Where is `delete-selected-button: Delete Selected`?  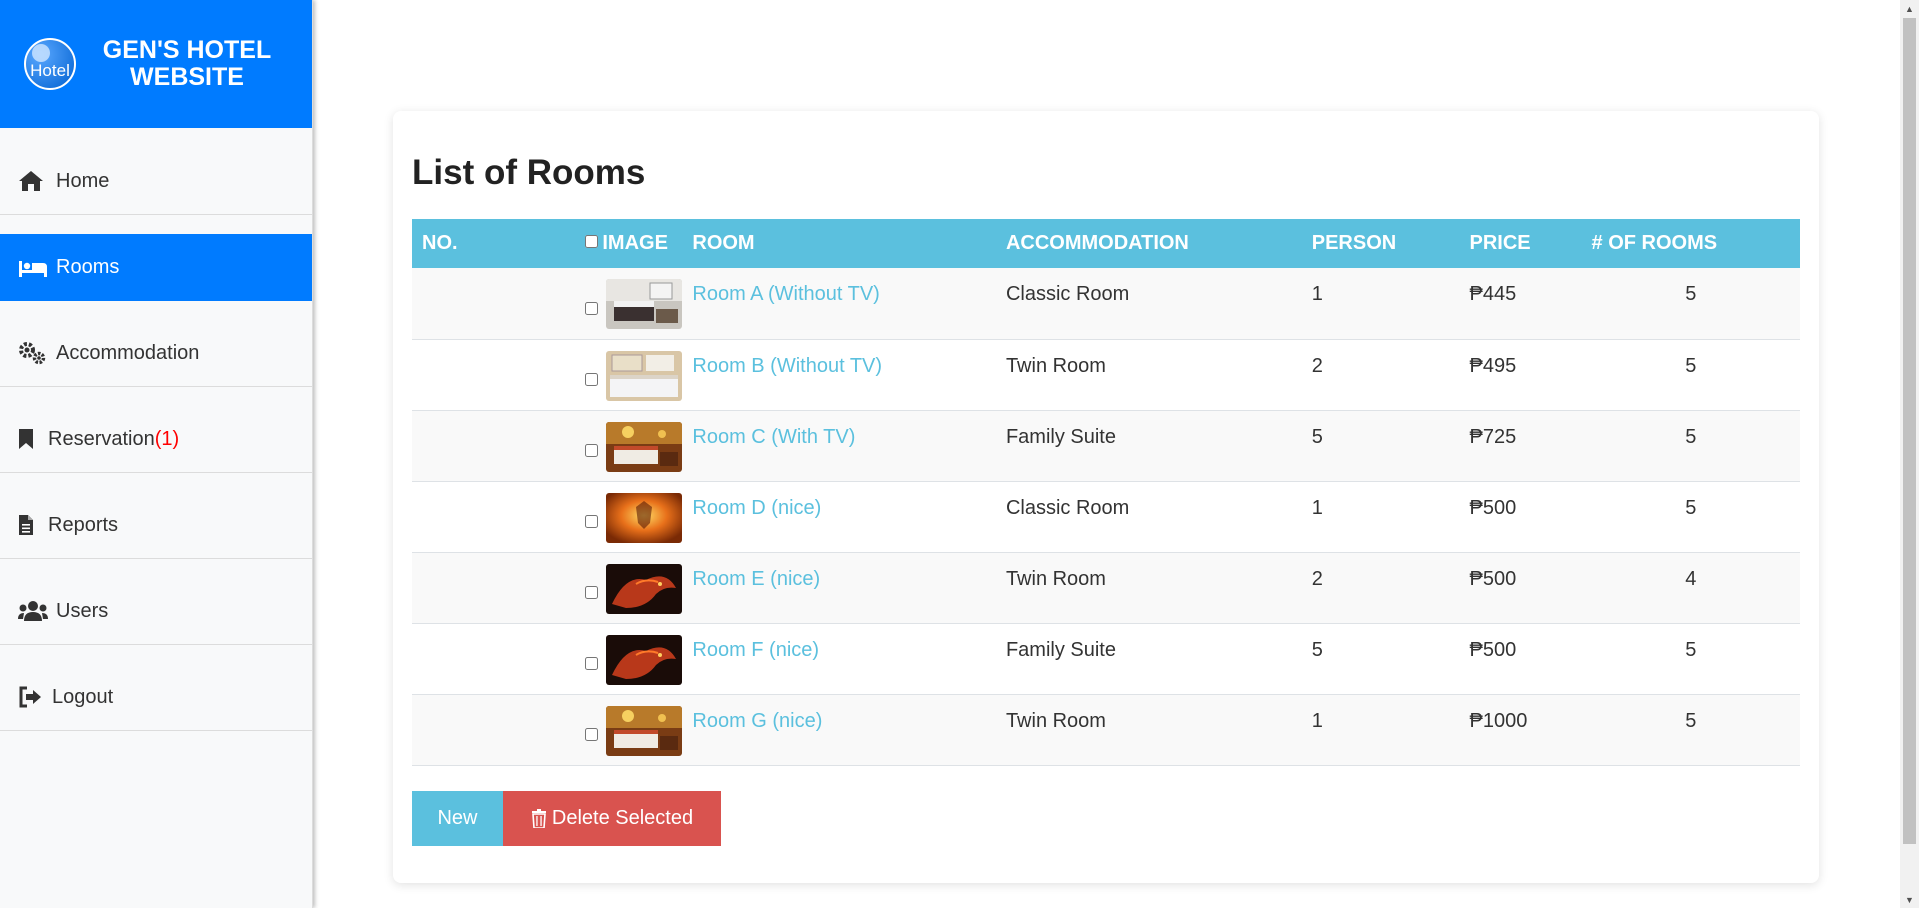 delete-selected-button: Delete Selected is located at coordinates (612, 818).